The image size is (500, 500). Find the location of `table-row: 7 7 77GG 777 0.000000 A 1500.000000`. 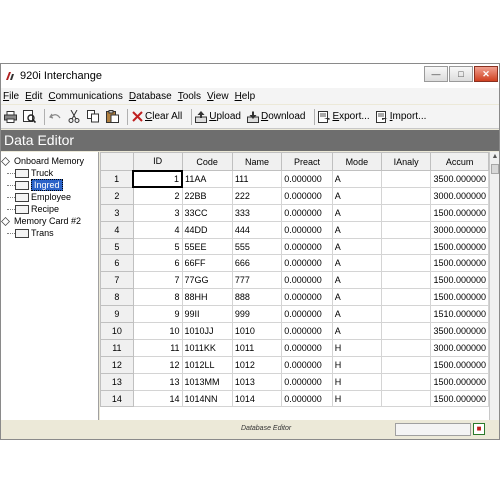

table-row: 7 7 77GG 777 0.000000 A 1500.000000 is located at coordinates (294, 280).